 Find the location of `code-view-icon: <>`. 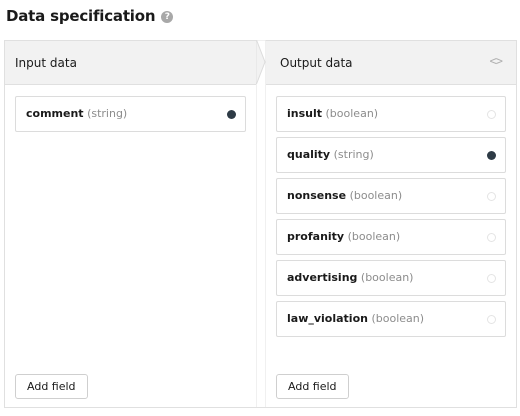

code-view-icon: <> is located at coordinates (496, 61).